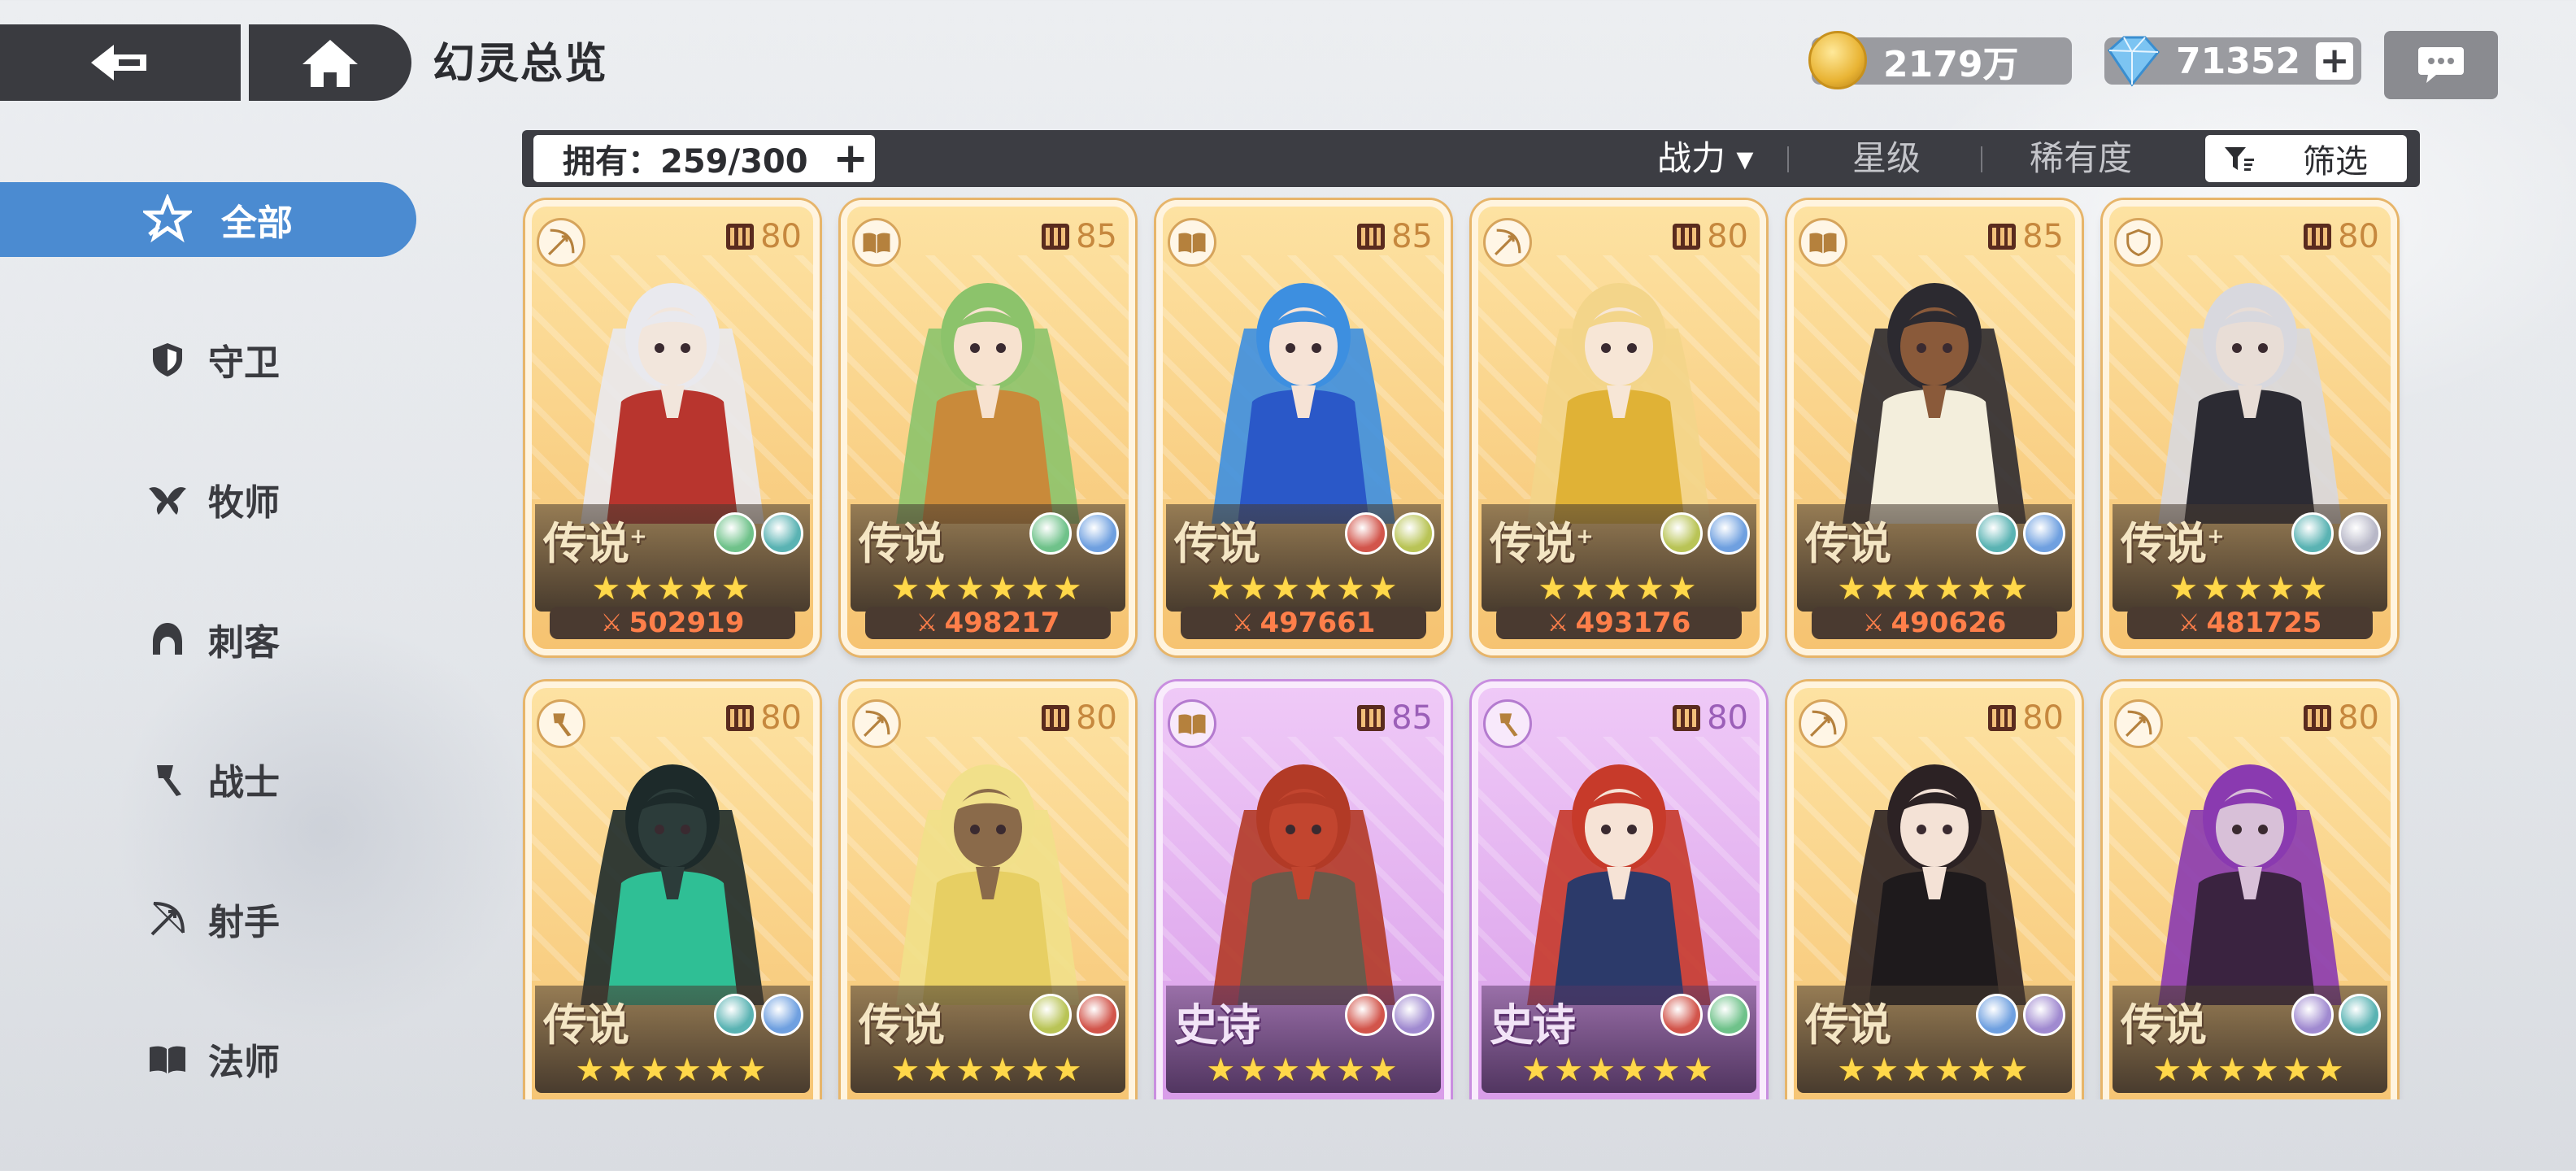  I want to click on hood-icon, so click(167, 639).